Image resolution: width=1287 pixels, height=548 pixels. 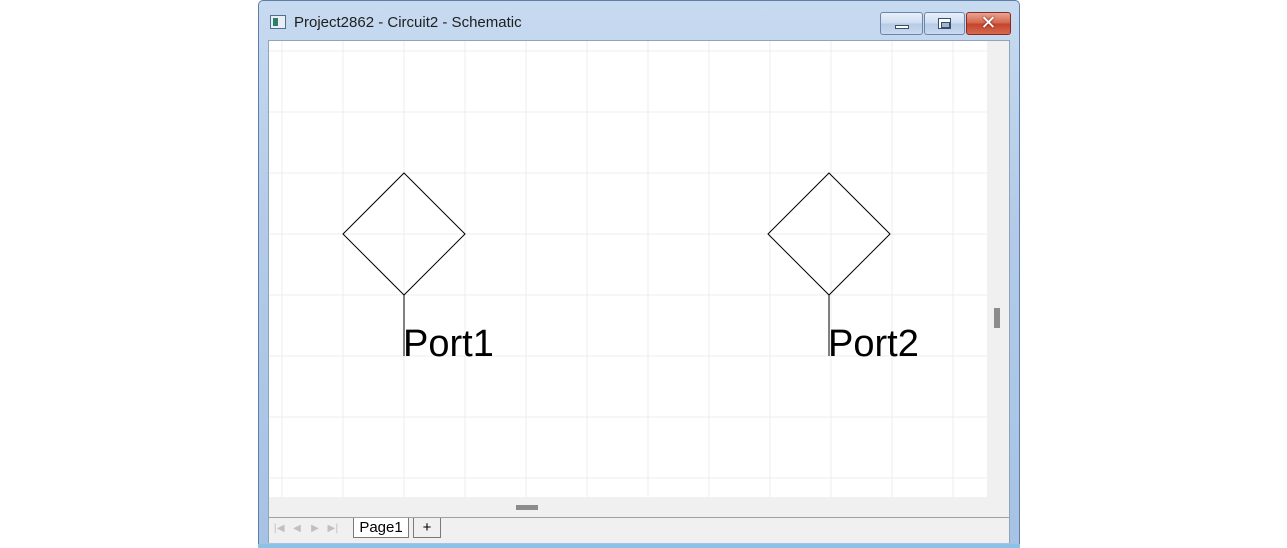 I want to click on maximize-icon, so click(x=944, y=23).